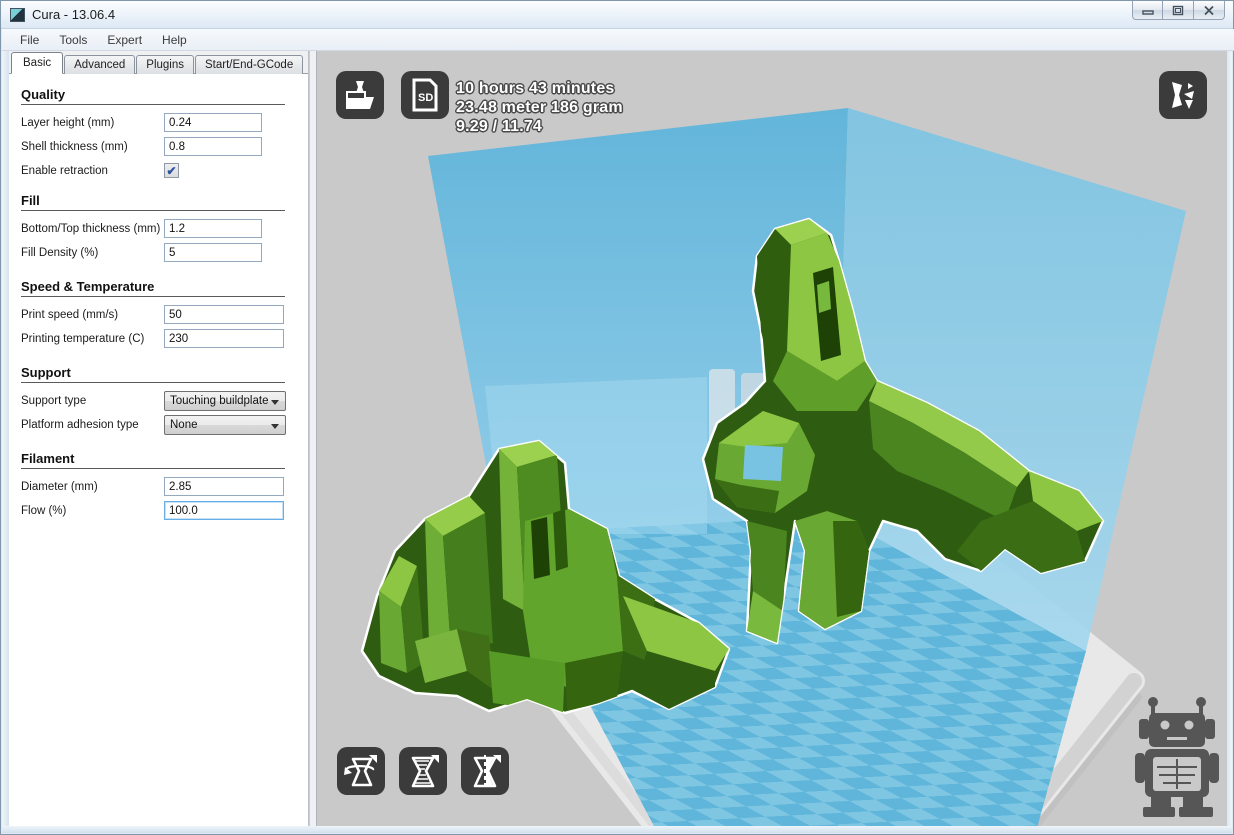 This screenshot has height=835, width=1234. What do you see at coordinates (64, 170) in the screenshot?
I see `enable-retraction-label: Enable retraction` at bounding box center [64, 170].